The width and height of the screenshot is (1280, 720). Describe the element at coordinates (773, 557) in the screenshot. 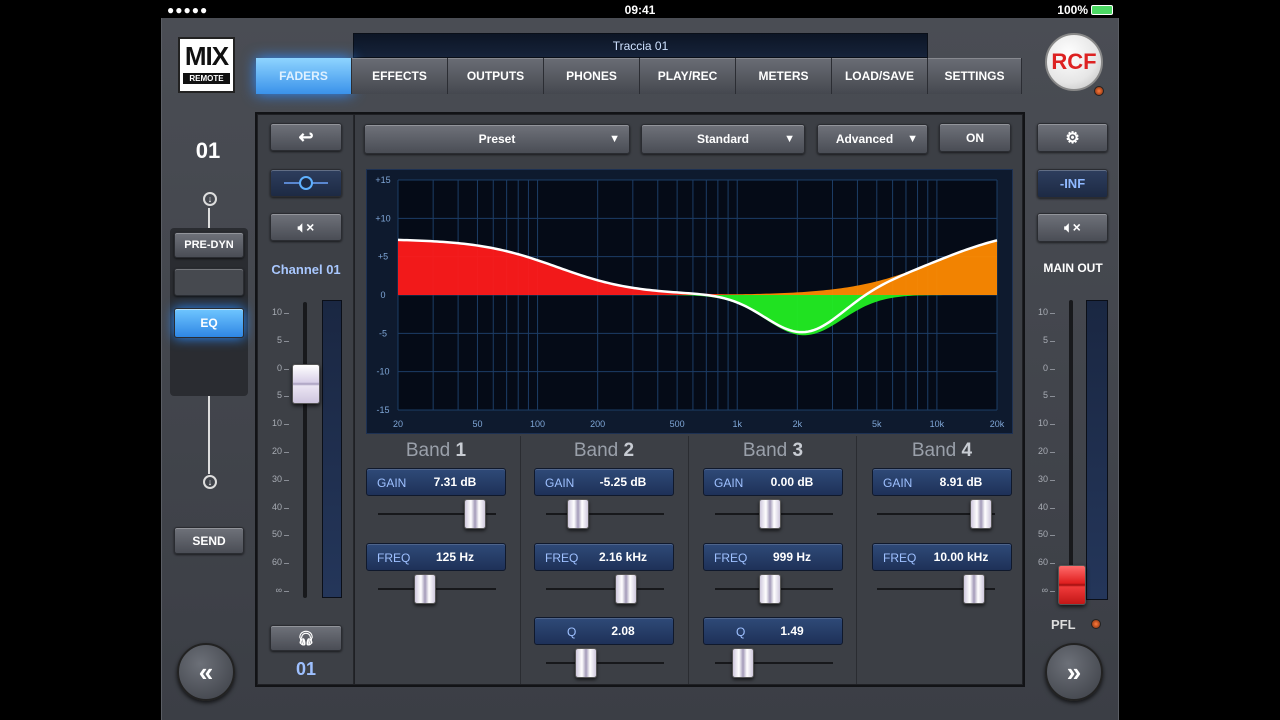

I see `band-3-freq-field: FREQ 999 Hz` at that location.